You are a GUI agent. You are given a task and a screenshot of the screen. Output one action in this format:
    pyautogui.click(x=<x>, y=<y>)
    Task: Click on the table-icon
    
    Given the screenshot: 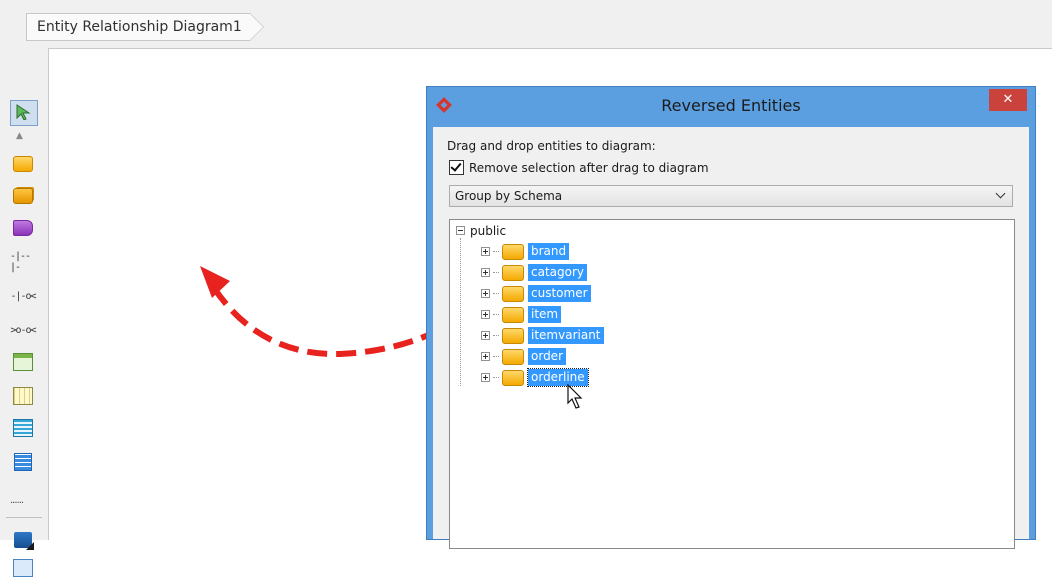 What is the action you would take?
    pyautogui.click(x=23, y=362)
    